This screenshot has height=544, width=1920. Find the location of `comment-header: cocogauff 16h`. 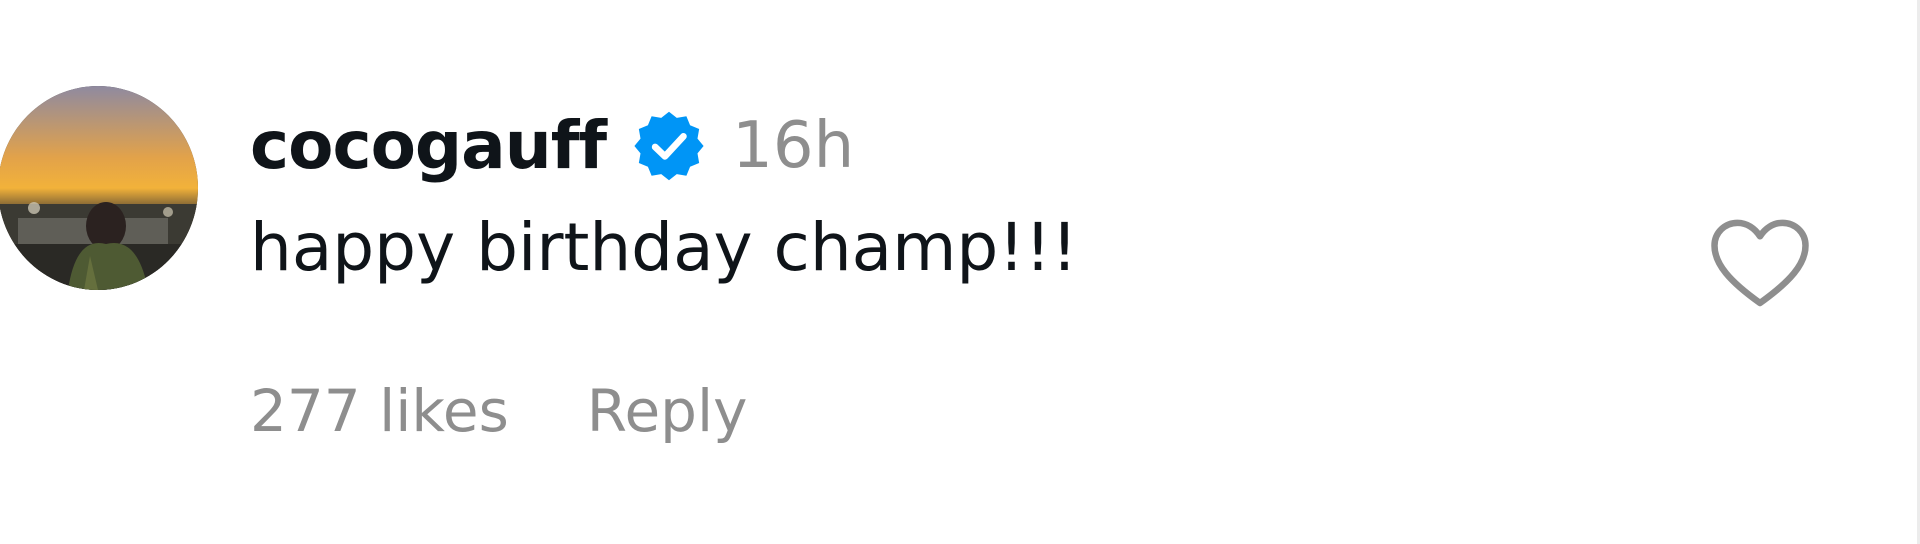

comment-header: cocogauff 16h is located at coordinates (552, 146).